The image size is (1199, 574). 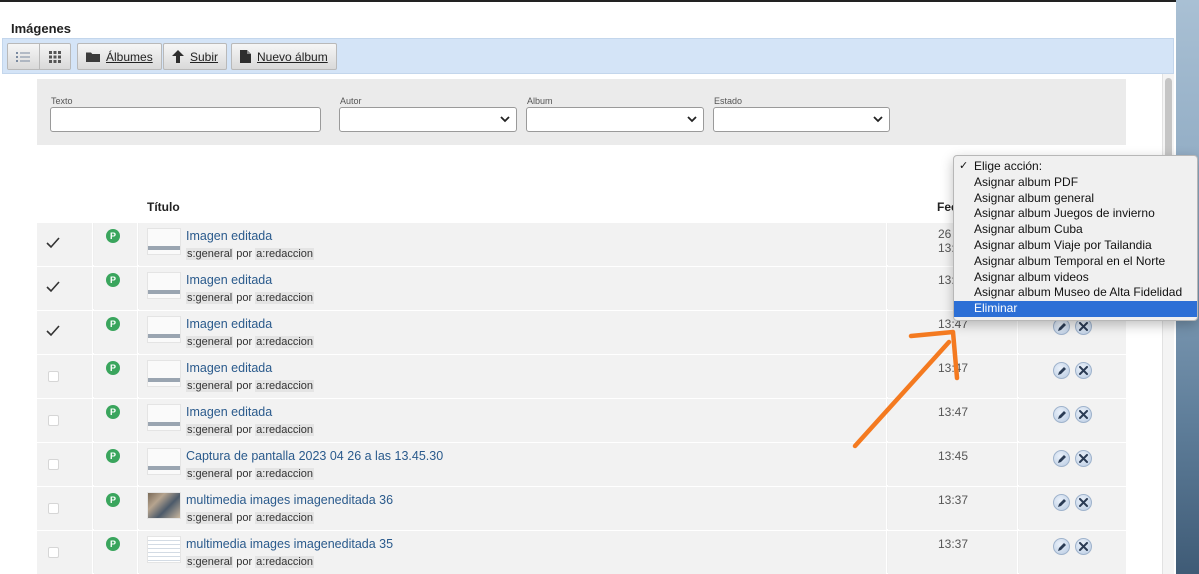 What do you see at coordinates (1075, 246) in the screenshot?
I see `action-menu-item: Asignar album Viaje por Tailandia` at bounding box center [1075, 246].